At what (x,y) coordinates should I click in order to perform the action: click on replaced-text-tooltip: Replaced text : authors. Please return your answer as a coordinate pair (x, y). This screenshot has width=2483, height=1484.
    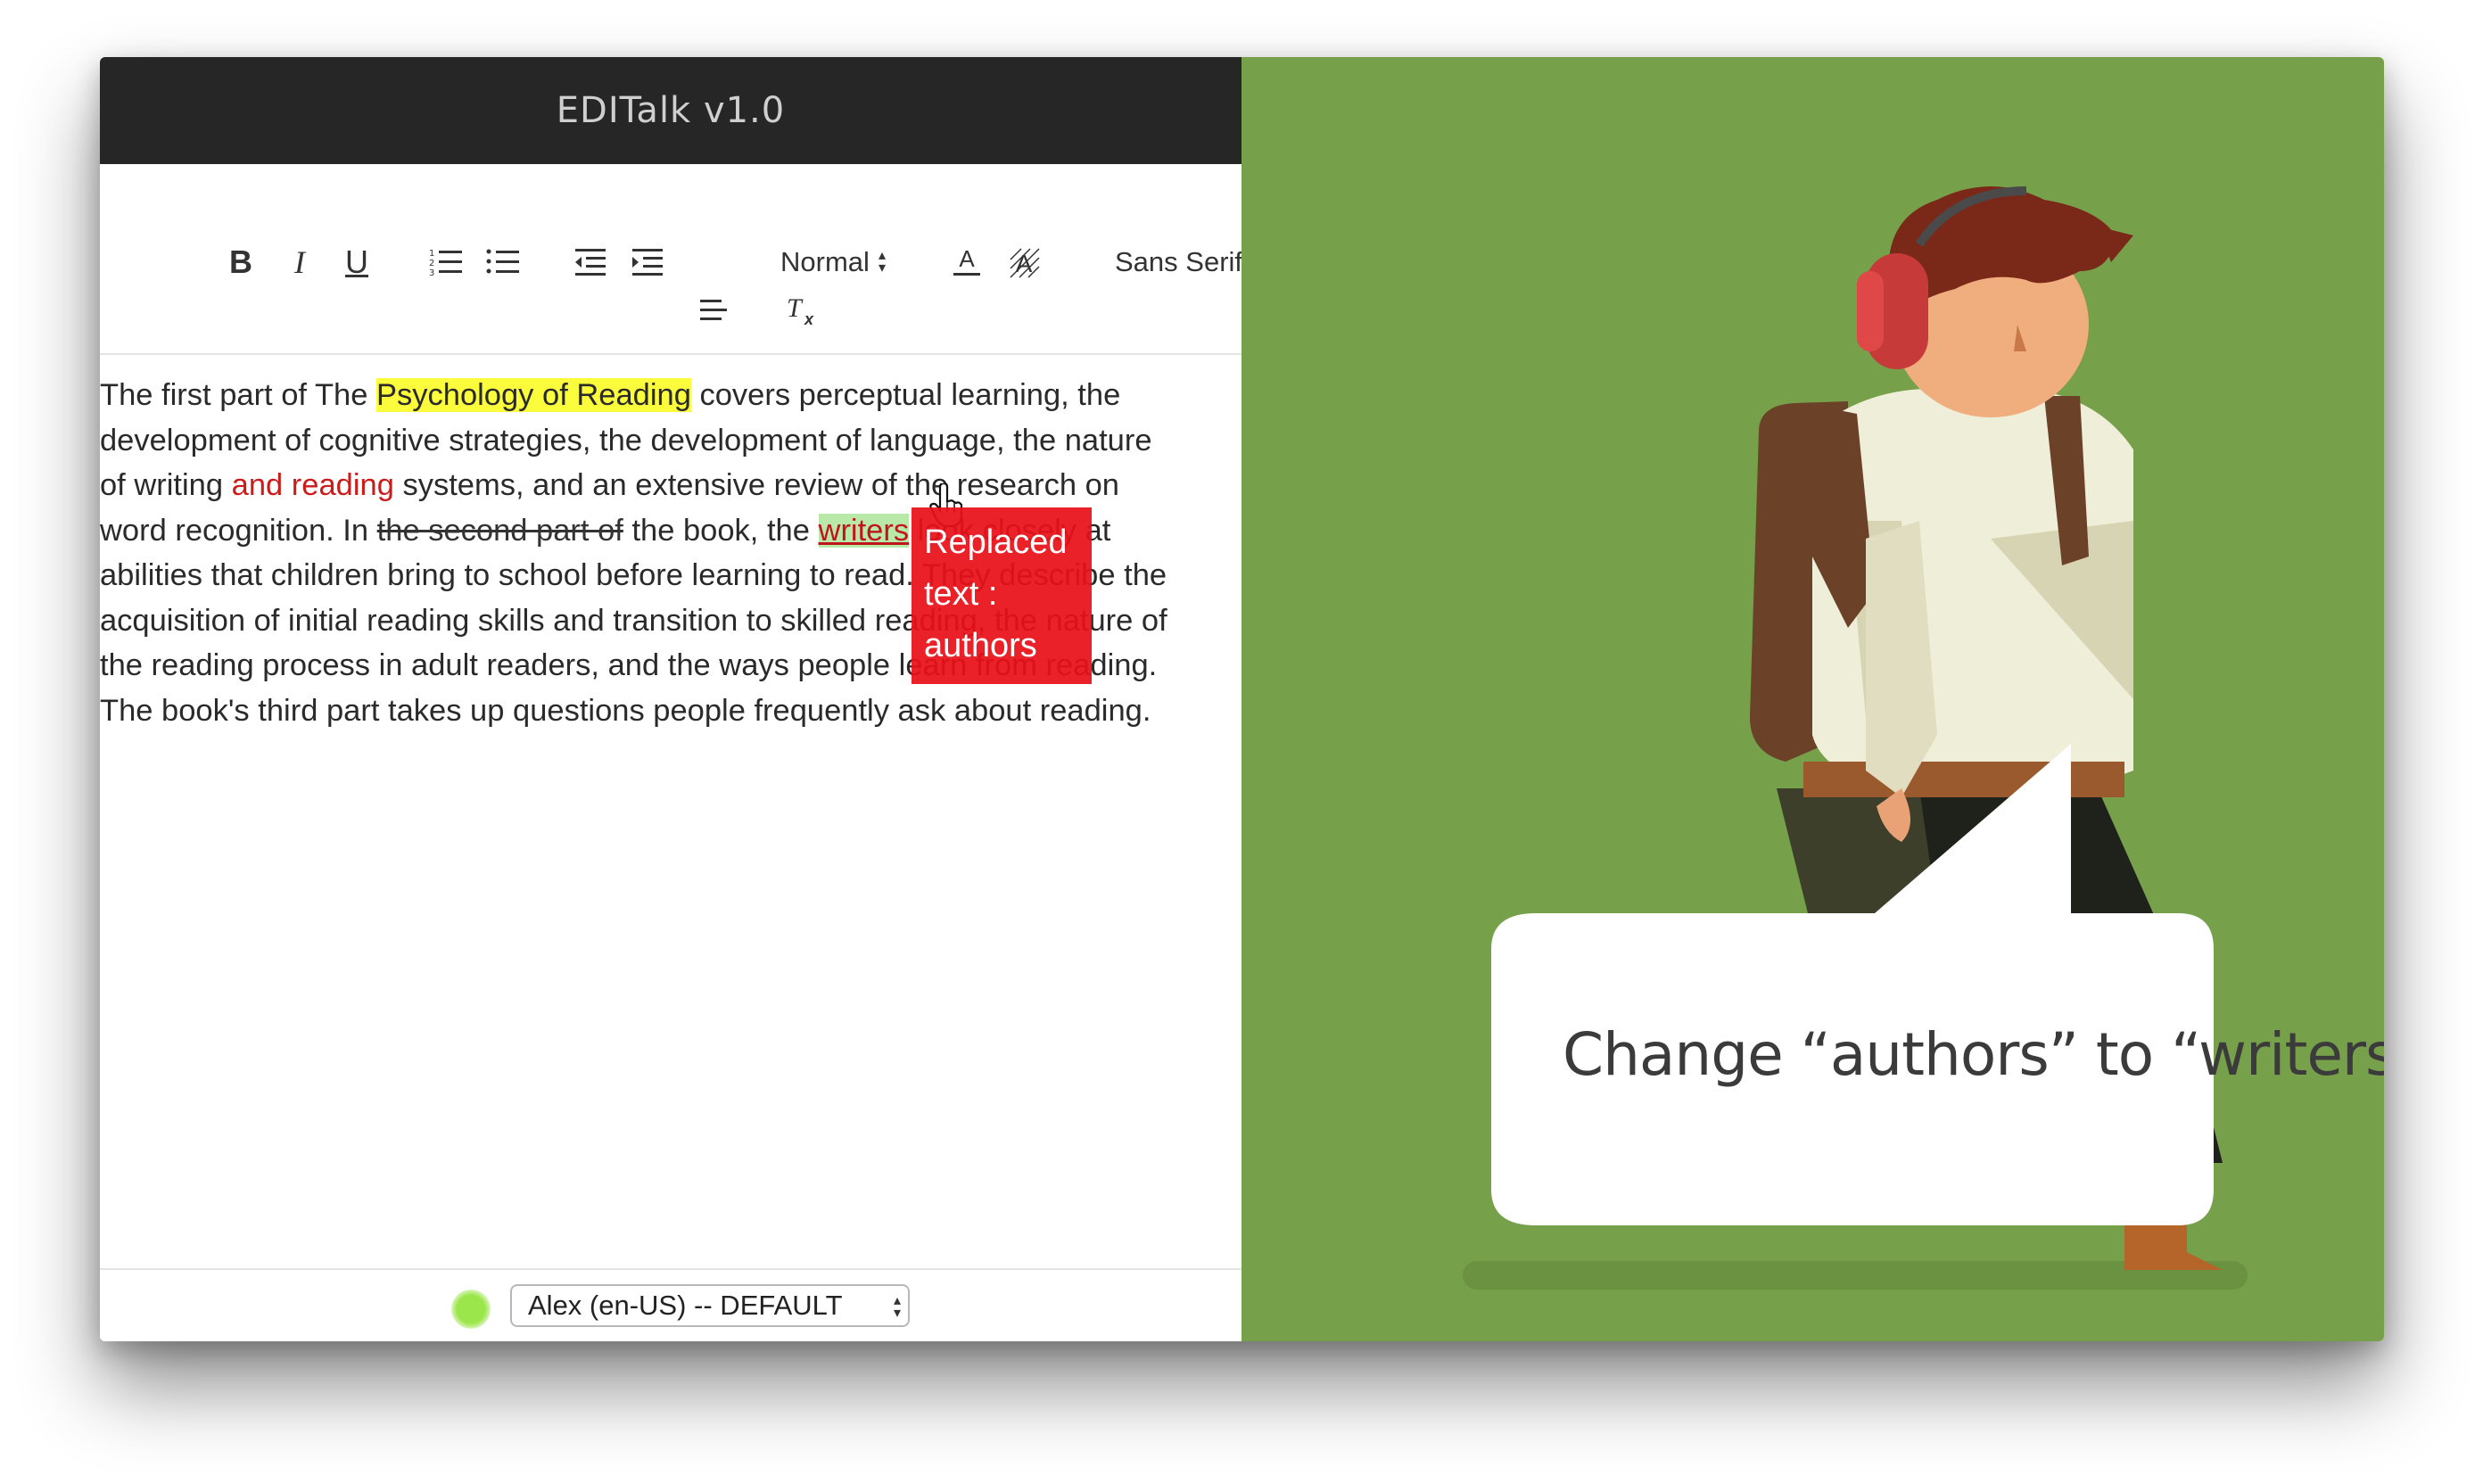
    Looking at the image, I should click on (1002, 595).